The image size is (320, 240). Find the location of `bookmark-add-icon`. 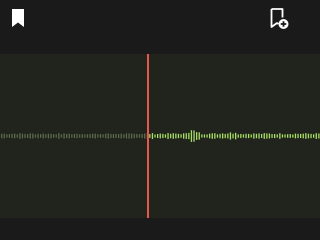

bookmark-add-icon is located at coordinates (279, 18).